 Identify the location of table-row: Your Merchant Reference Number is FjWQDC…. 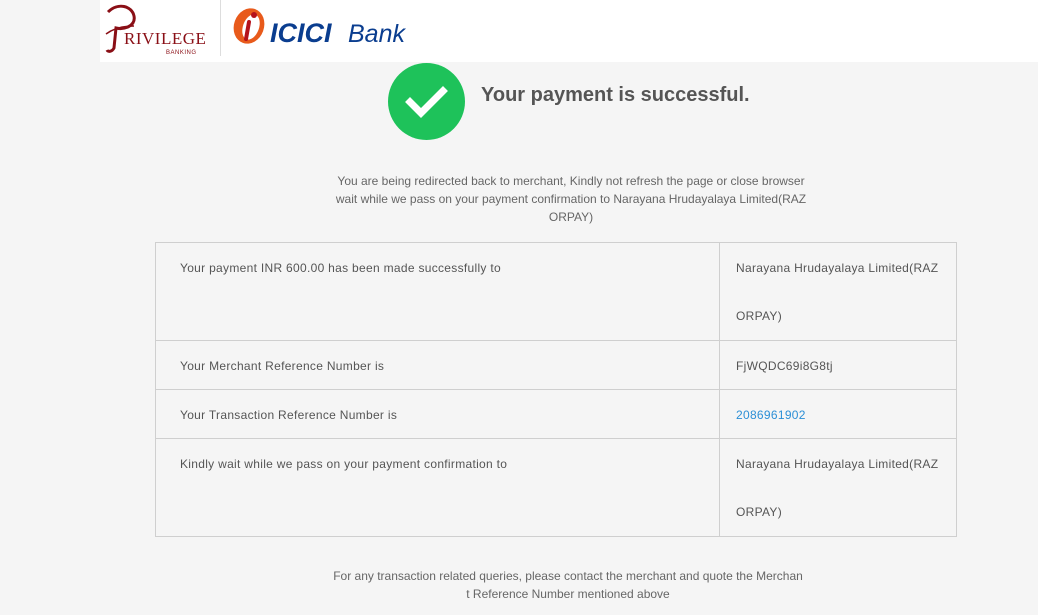
(556, 365).